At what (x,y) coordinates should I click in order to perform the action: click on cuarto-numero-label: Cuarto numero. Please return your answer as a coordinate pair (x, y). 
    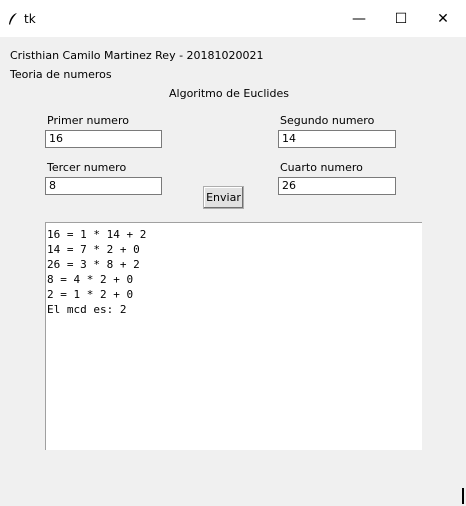
    Looking at the image, I should click on (321, 167).